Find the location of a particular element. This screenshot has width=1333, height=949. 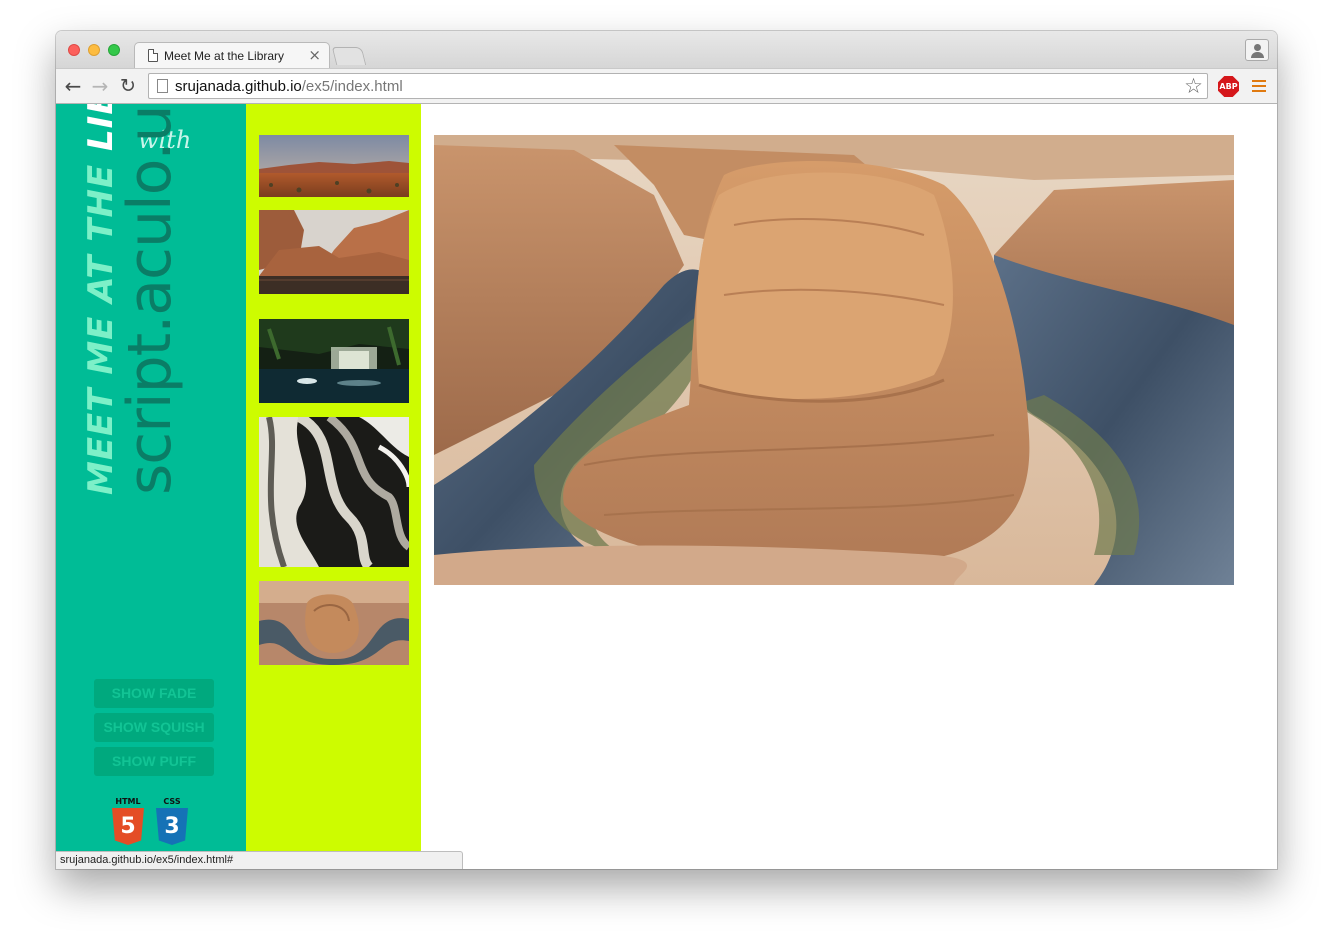

tab-close-icon: × is located at coordinates (314, 55).